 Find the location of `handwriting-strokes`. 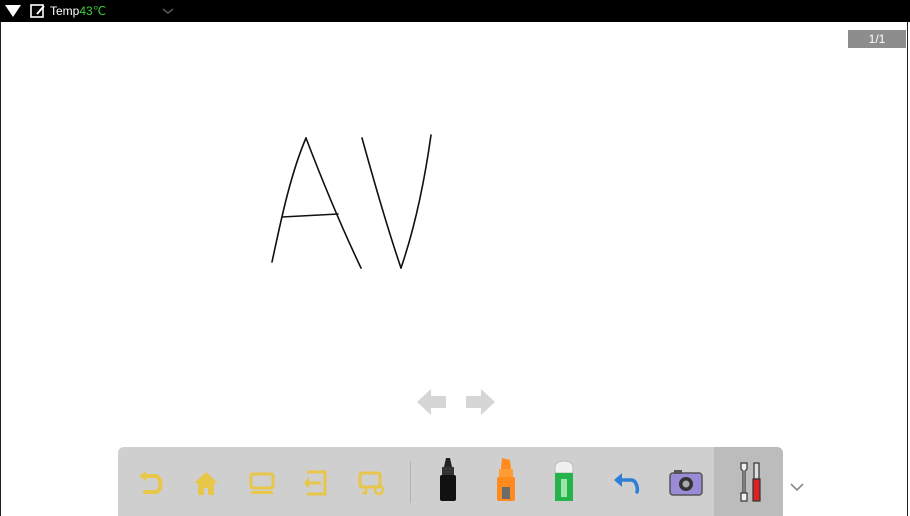

handwriting-strokes is located at coordinates (351, 201).